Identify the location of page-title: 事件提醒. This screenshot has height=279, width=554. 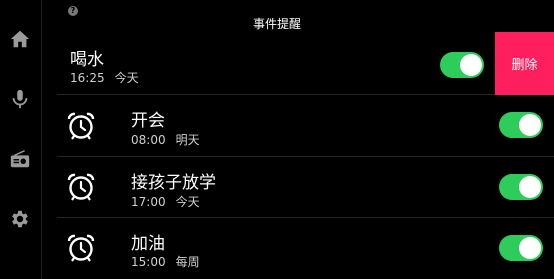
(276, 24).